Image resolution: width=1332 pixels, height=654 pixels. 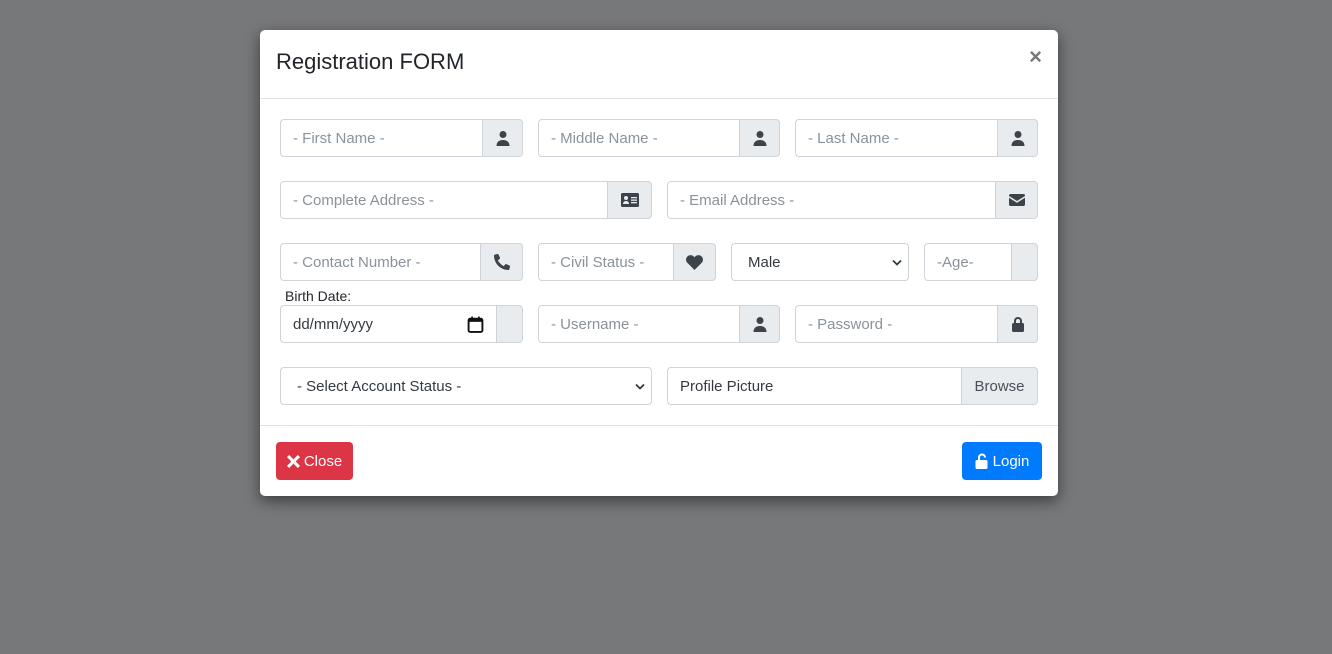 I want to click on address-group: - Complete Address -, so click(x=466, y=200).